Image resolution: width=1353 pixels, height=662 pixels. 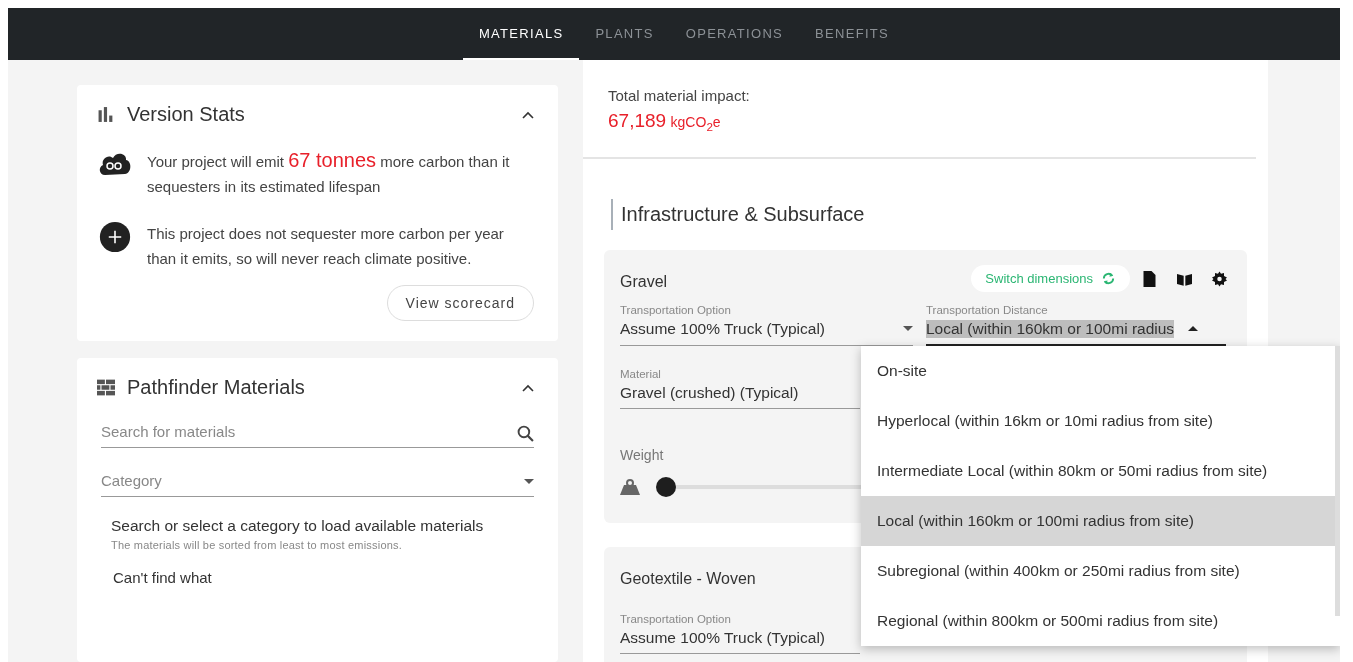 I want to click on dropdown-option: On-site, so click(x=1098, y=370).